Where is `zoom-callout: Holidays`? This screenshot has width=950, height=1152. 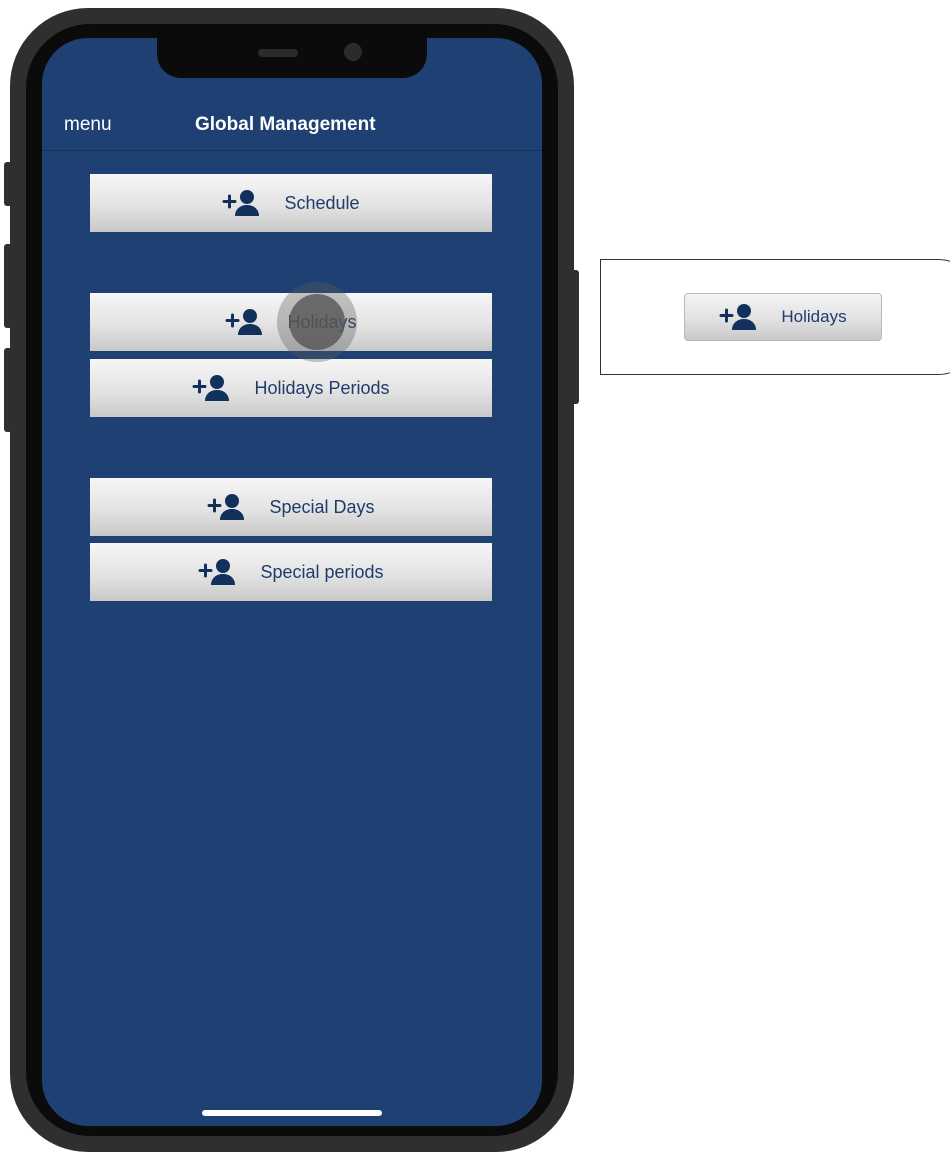
zoom-callout: Holidays is located at coordinates (775, 317).